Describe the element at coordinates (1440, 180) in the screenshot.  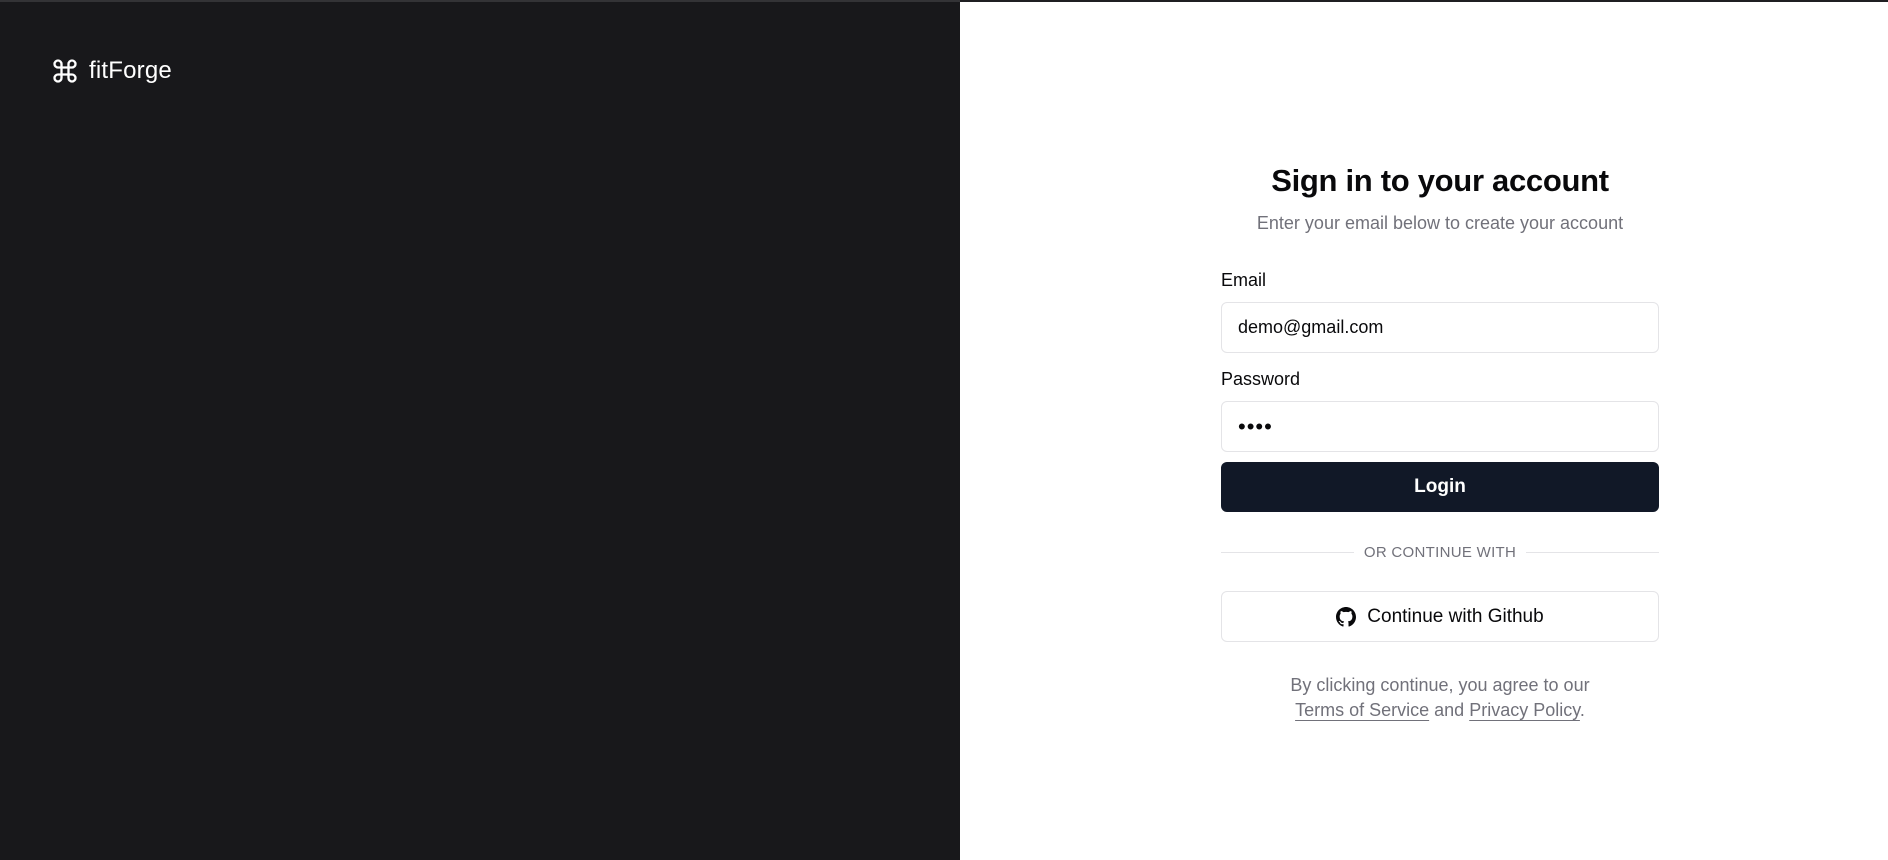
I see `page-title: Sign in to your account` at that location.